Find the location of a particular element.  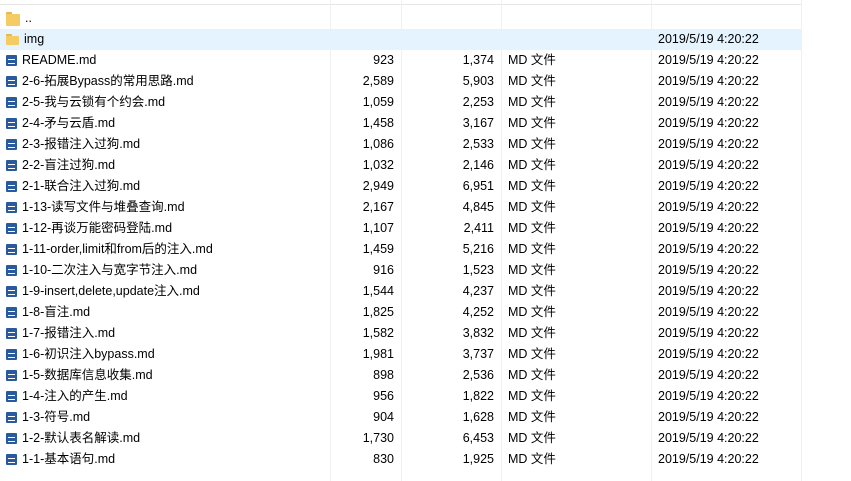

file-name-cell: 1-13-读写文件与堆叠查询.md is located at coordinates (166, 207).